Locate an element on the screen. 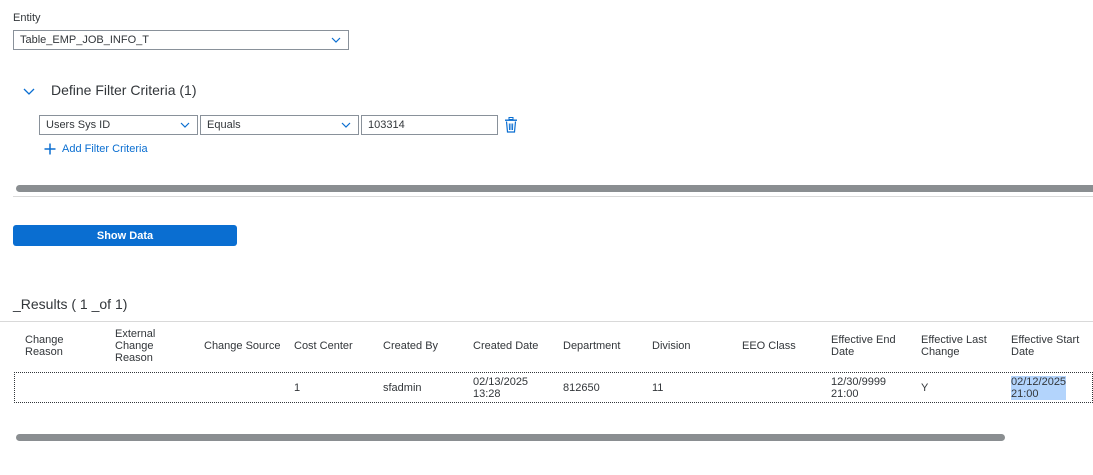 This screenshot has width=1093, height=475. add-filter-criteria-link: Add Filter Criteria is located at coordinates (96, 149).